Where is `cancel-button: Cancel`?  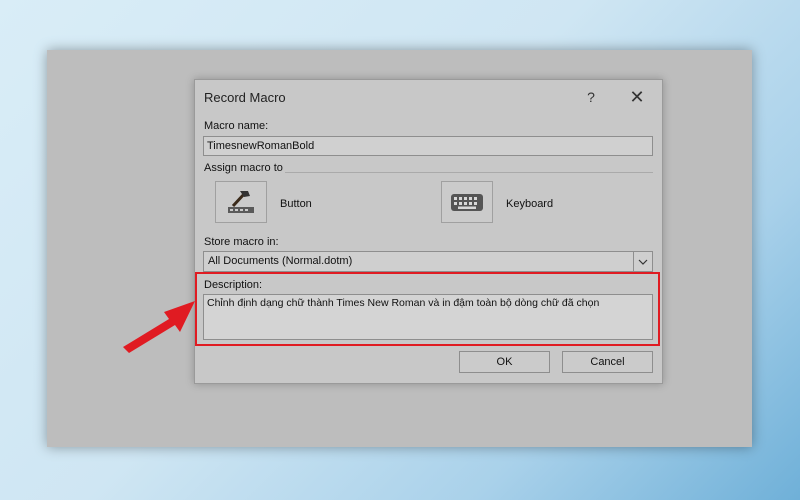
cancel-button: Cancel is located at coordinates (607, 362).